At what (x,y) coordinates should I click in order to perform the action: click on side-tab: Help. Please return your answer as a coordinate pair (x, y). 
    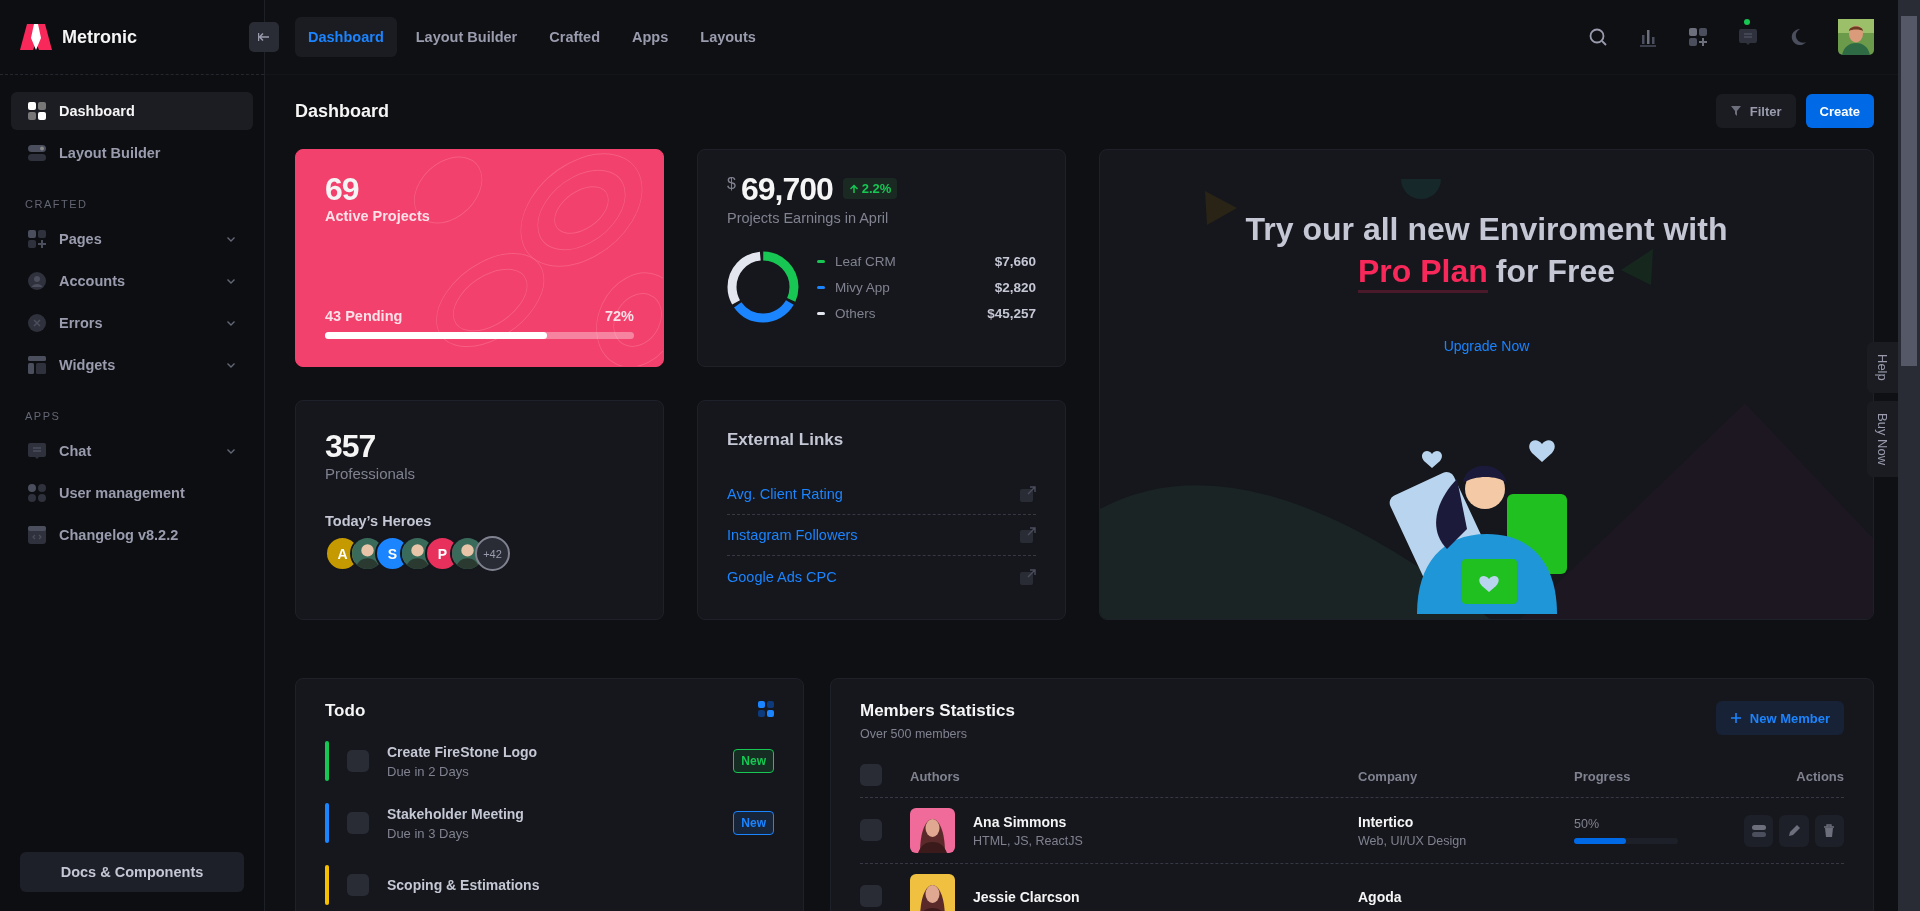
    Looking at the image, I should click on (1882, 367).